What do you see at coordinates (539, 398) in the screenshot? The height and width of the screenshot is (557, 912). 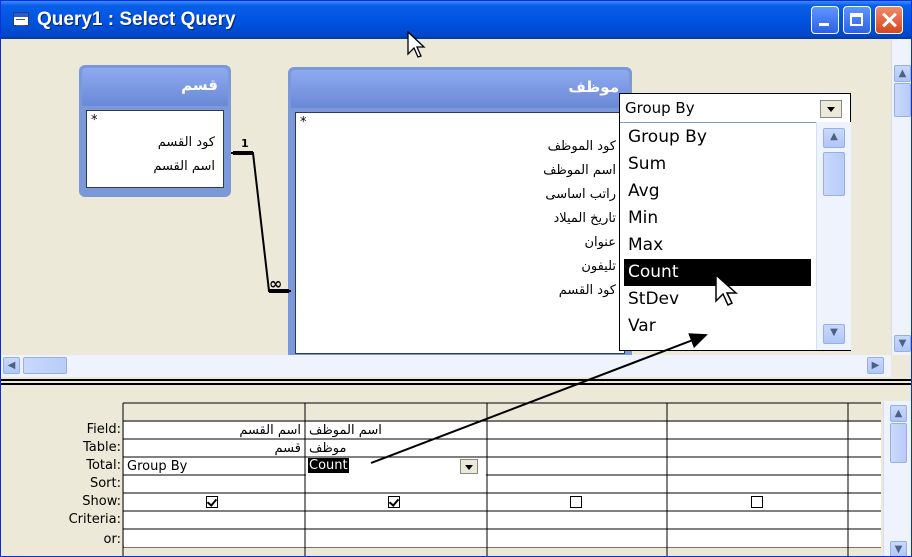 I see `annotation-arrow` at bounding box center [539, 398].